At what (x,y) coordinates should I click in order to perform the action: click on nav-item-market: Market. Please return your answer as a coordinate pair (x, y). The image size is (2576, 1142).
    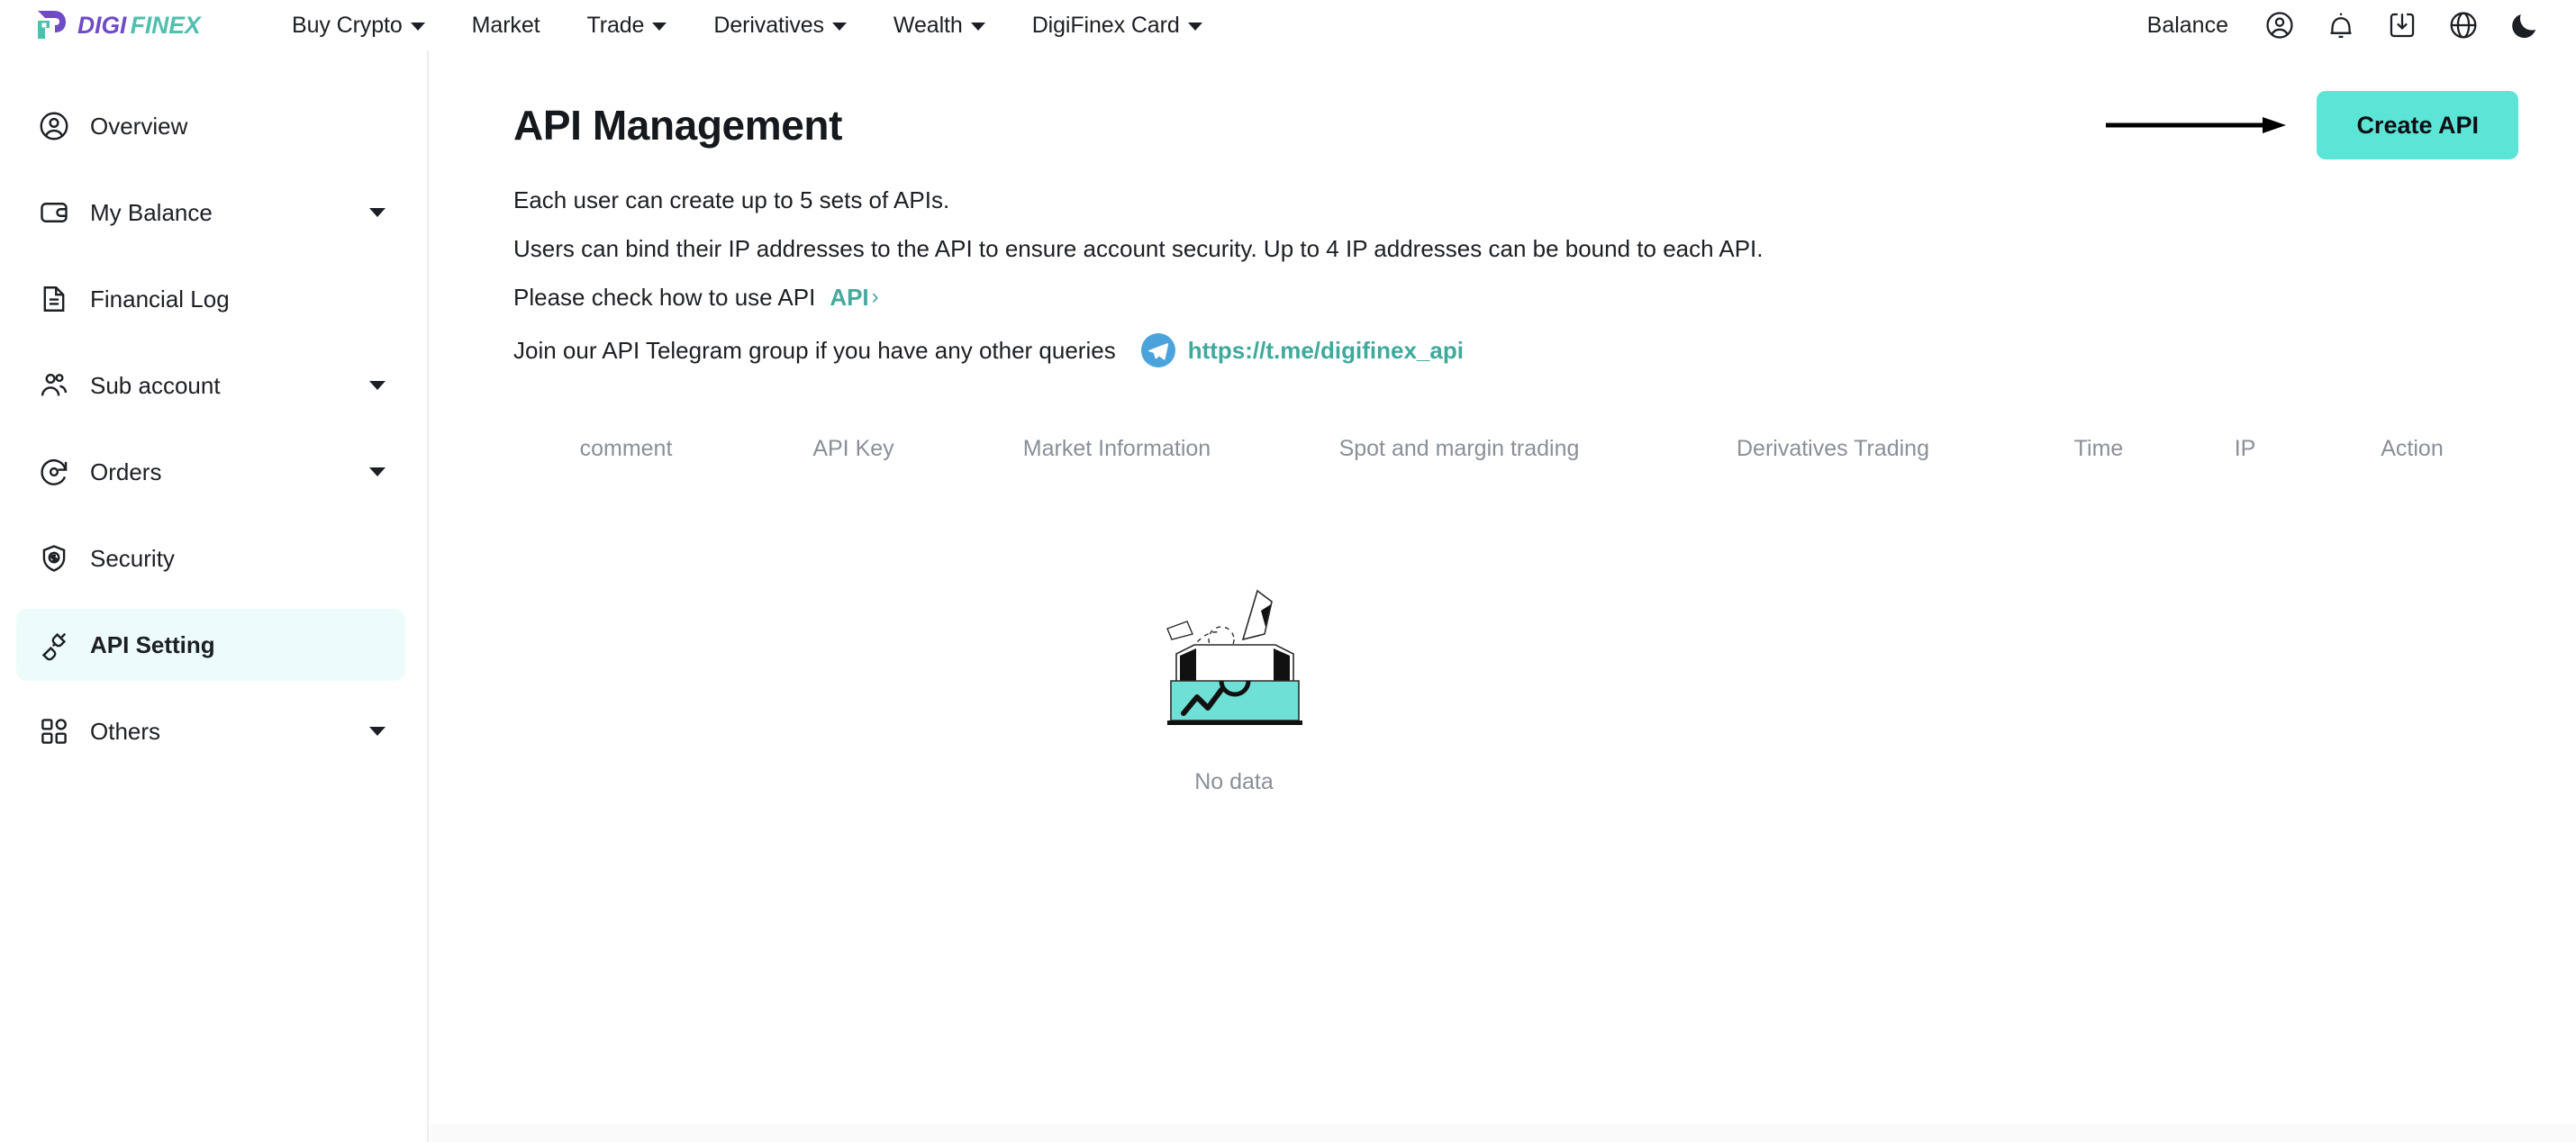
    Looking at the image, I should click on (506, 26).